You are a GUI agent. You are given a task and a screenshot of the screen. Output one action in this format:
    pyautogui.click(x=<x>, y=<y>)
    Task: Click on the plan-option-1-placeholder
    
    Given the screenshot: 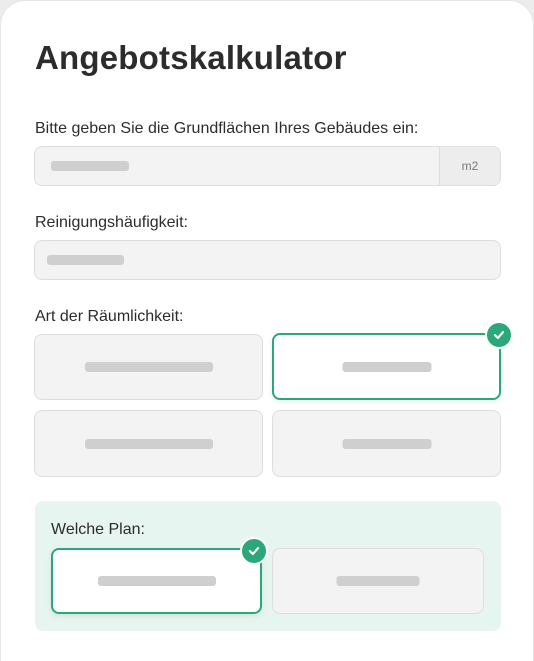 What is the action you would take?
    pyautogui.click(x=156, y=581)
    